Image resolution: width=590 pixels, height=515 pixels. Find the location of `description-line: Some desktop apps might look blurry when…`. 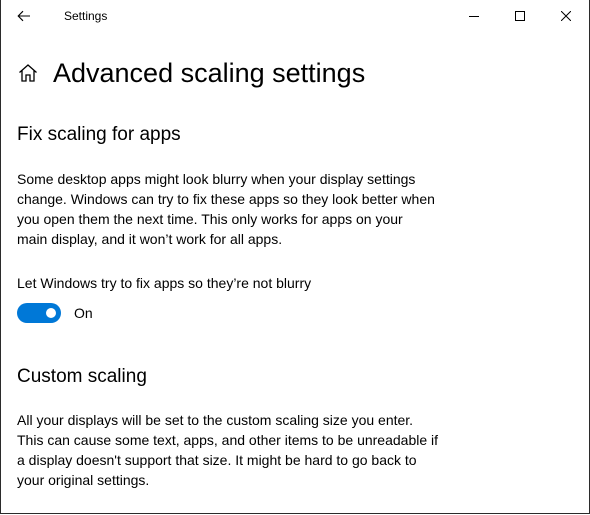

description-line: Some desktop apps might look blurry when… is located at coordinates (216, 179).